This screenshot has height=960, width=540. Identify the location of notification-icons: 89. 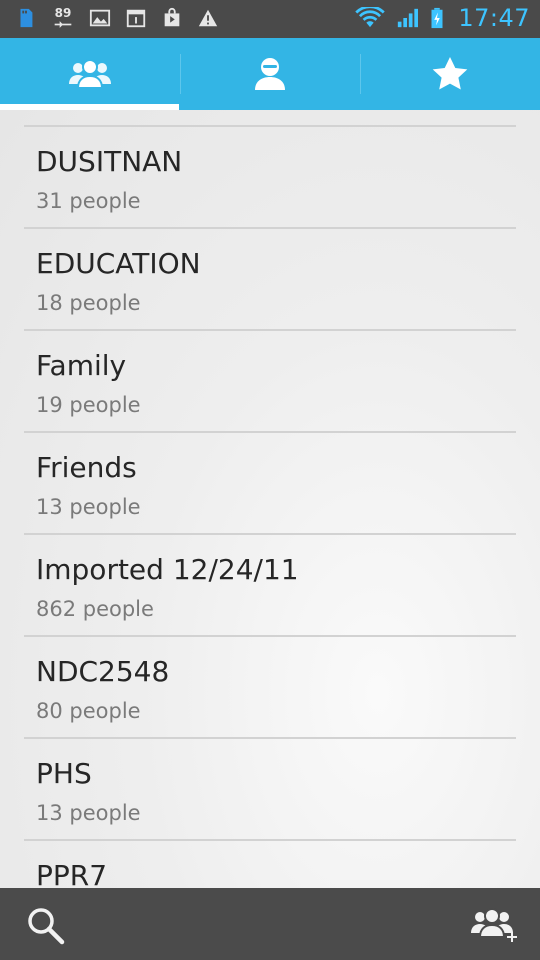
(117, 18).